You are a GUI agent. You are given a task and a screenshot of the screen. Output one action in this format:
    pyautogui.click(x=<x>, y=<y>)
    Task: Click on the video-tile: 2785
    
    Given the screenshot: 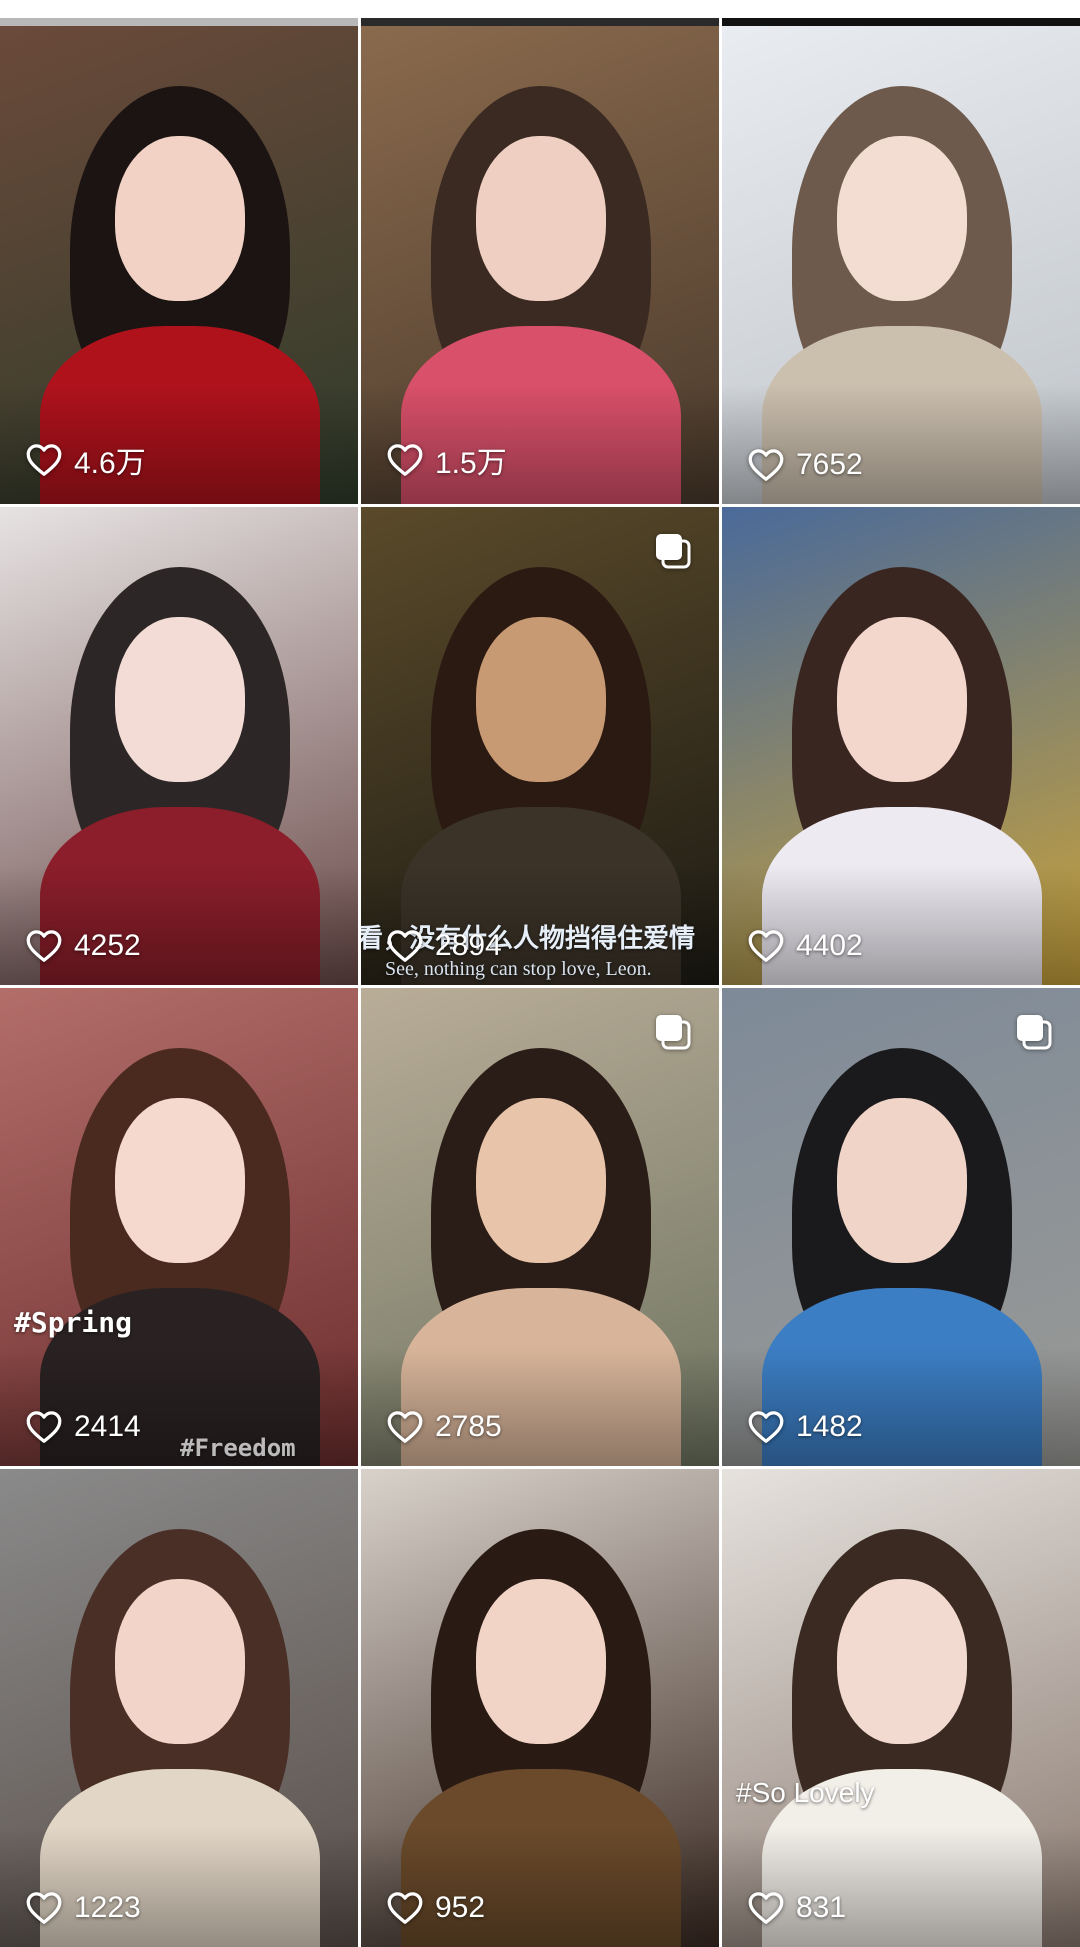 What is the action you would take?
    pyautogui.click(x=540, y=1227)
    